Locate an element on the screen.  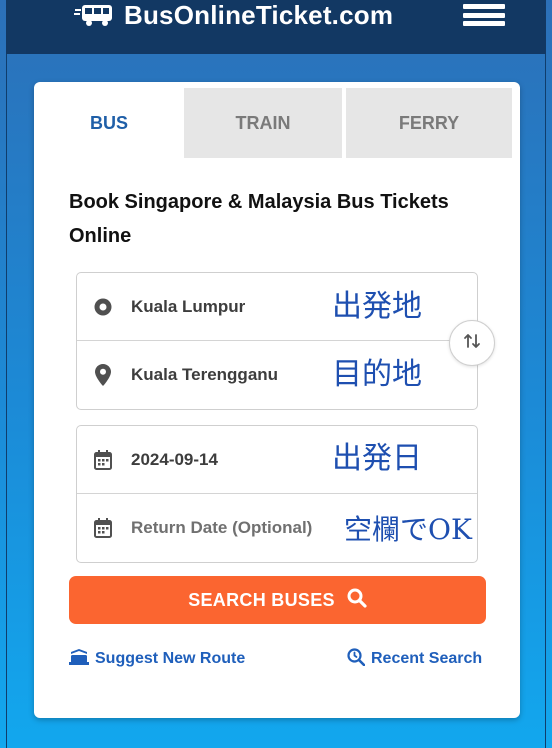
recent-search-link: Recent Search is located at coordinates (415, 659).